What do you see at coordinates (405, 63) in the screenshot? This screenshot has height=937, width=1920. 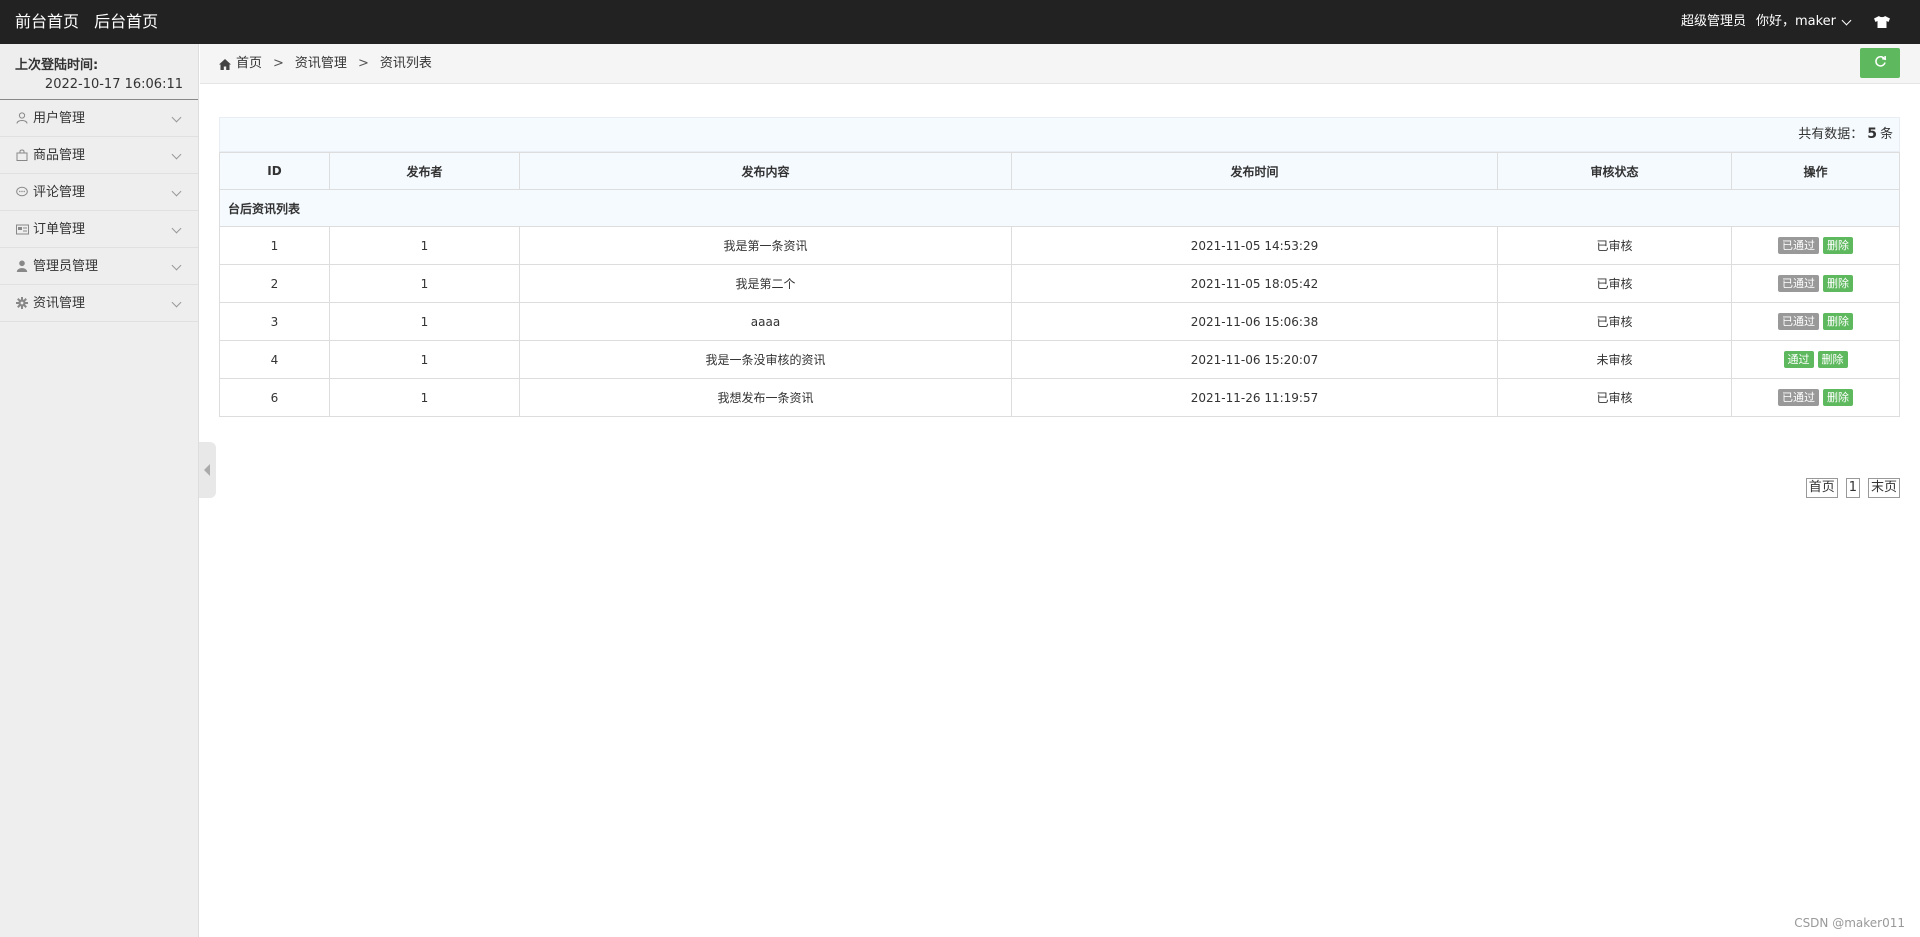 I see `breadcrumb-current-page: 资讯列表` at bounding box center [405, 63].